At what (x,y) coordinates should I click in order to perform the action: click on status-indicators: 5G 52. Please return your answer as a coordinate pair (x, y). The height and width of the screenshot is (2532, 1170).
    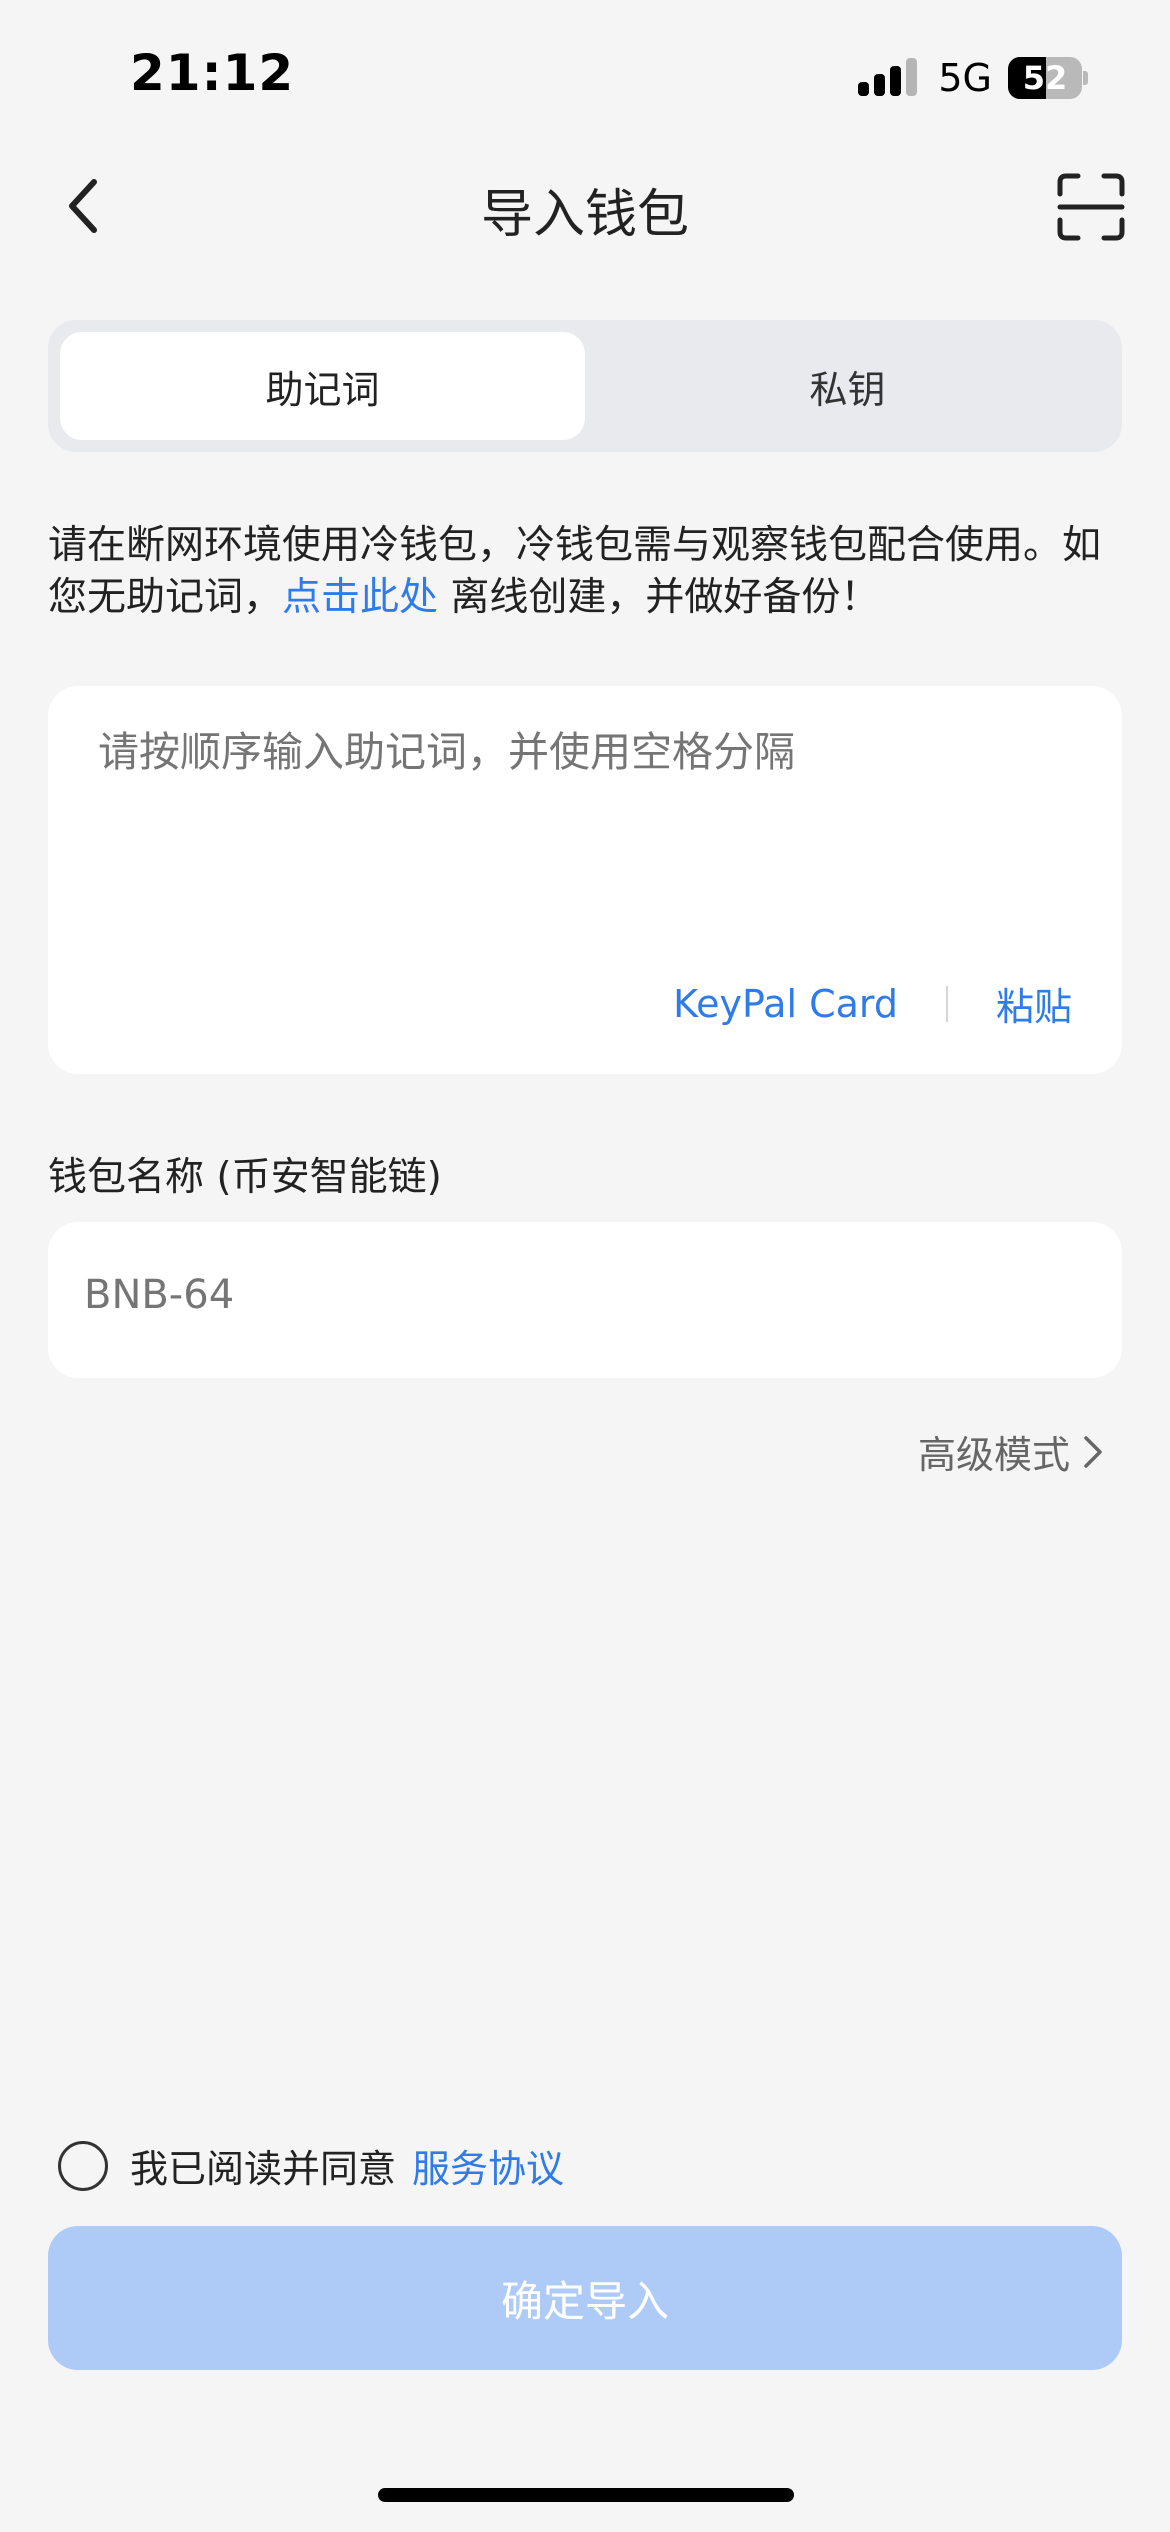
    Looking at the image, I should click on (973, 78).